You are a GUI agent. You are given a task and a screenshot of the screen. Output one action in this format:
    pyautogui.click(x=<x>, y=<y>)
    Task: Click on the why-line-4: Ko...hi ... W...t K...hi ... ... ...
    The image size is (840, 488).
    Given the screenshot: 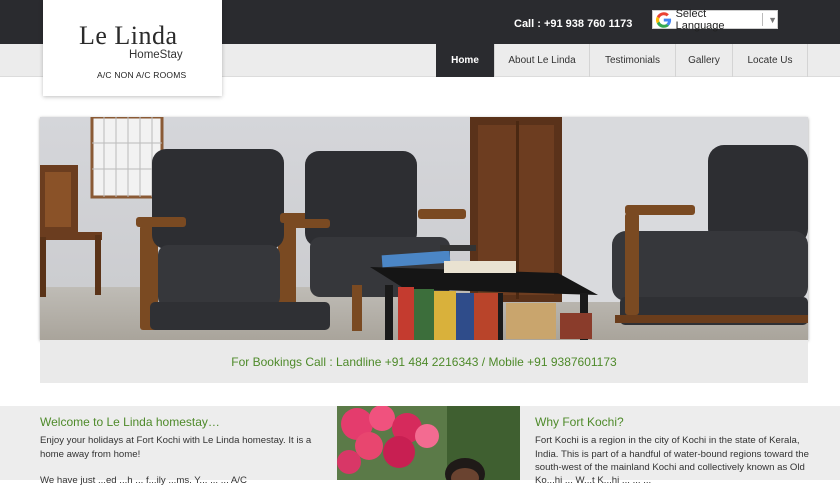 What is the action you would take?
    pyautogui.click(x=593, y=480)
    